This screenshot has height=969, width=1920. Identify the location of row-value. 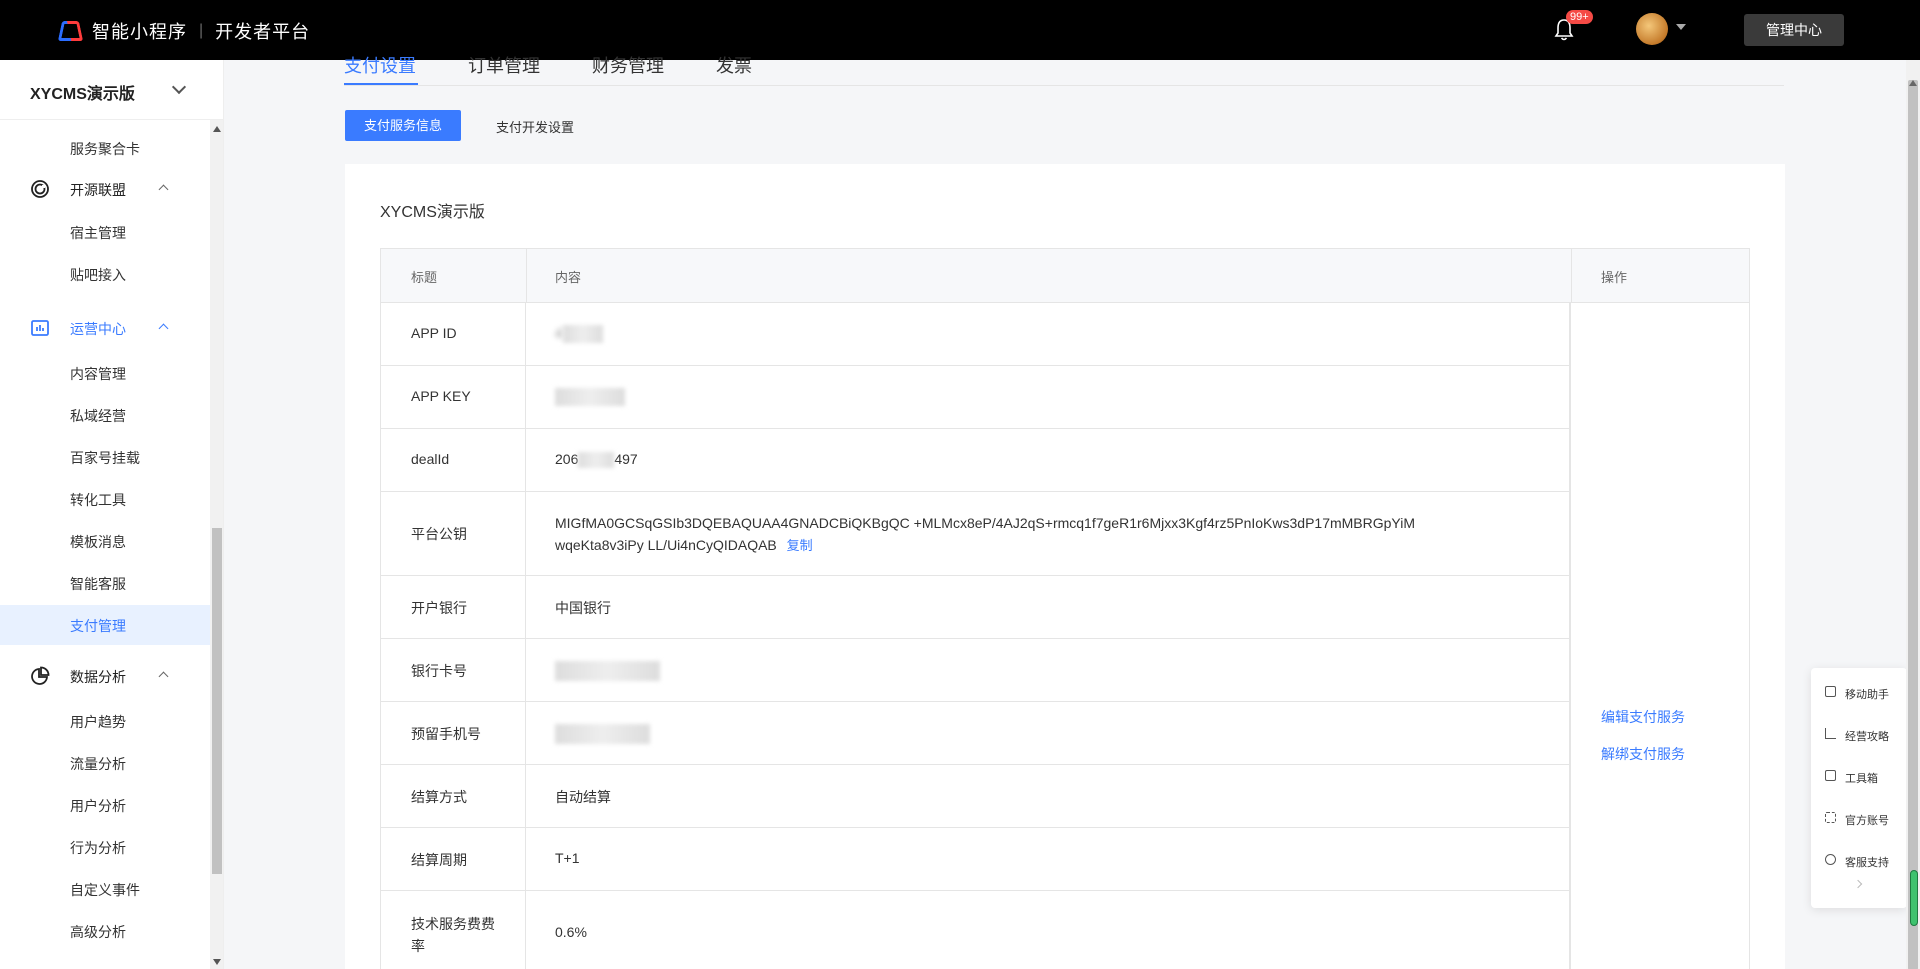
(607, 671).